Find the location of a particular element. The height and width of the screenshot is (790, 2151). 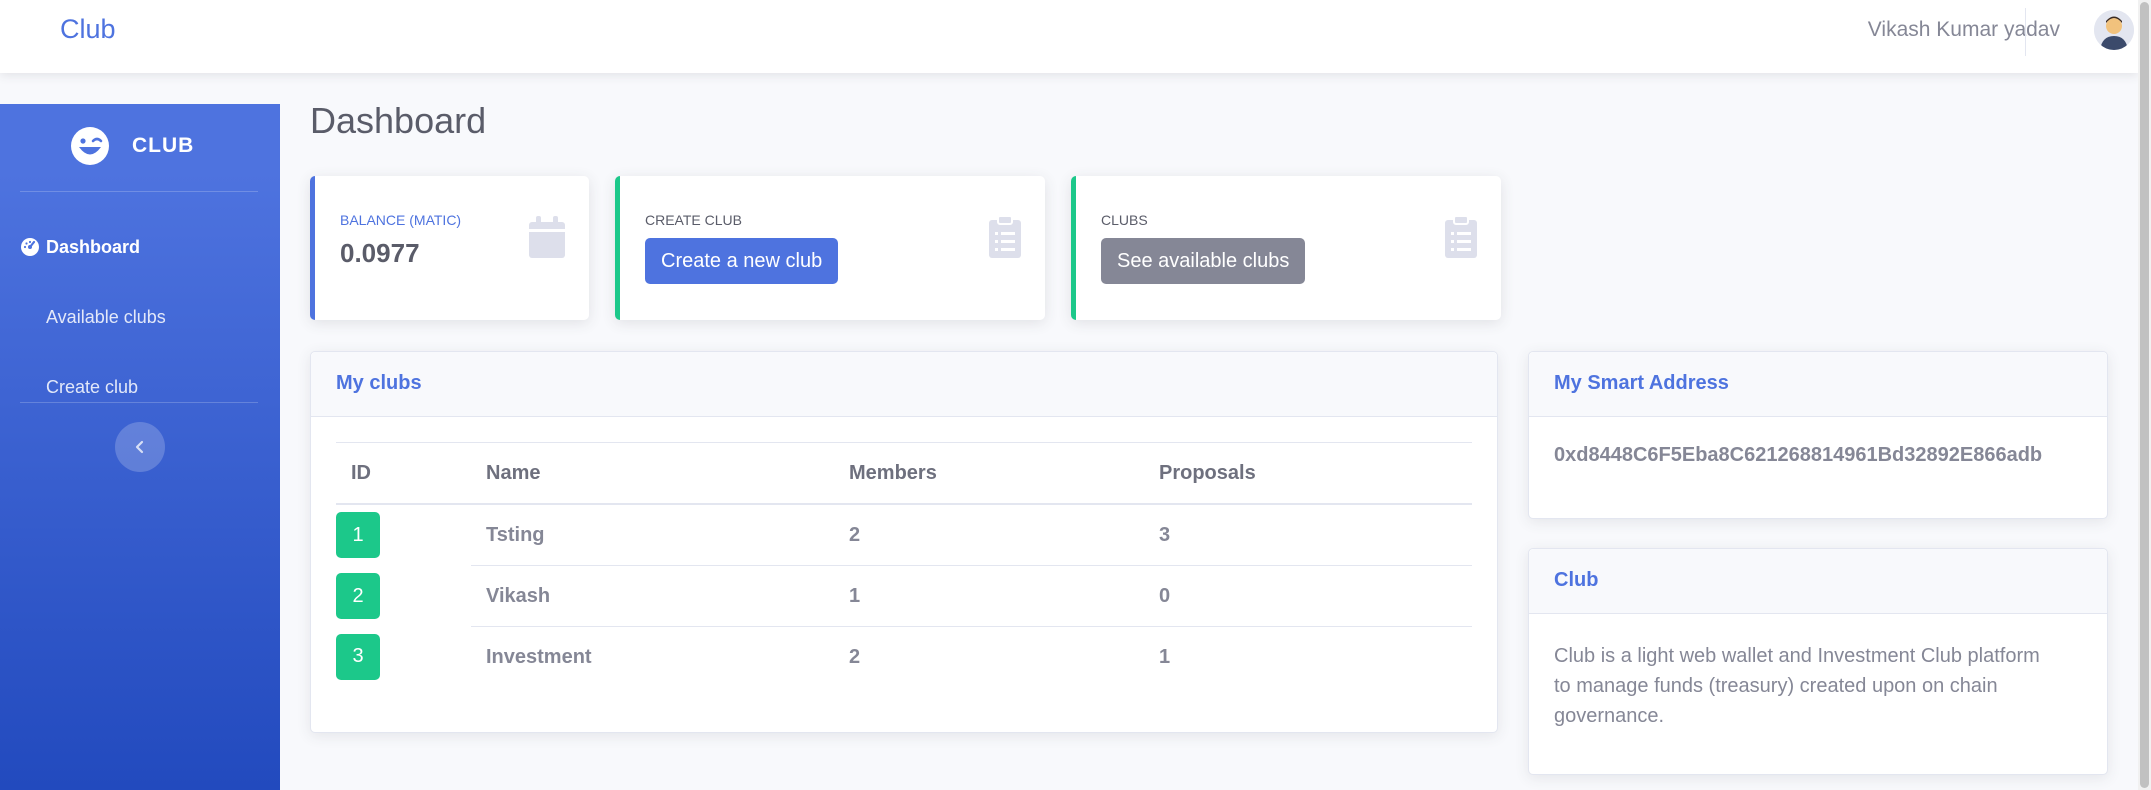

app-brand-link: Club is located at coordinates (88, 29).